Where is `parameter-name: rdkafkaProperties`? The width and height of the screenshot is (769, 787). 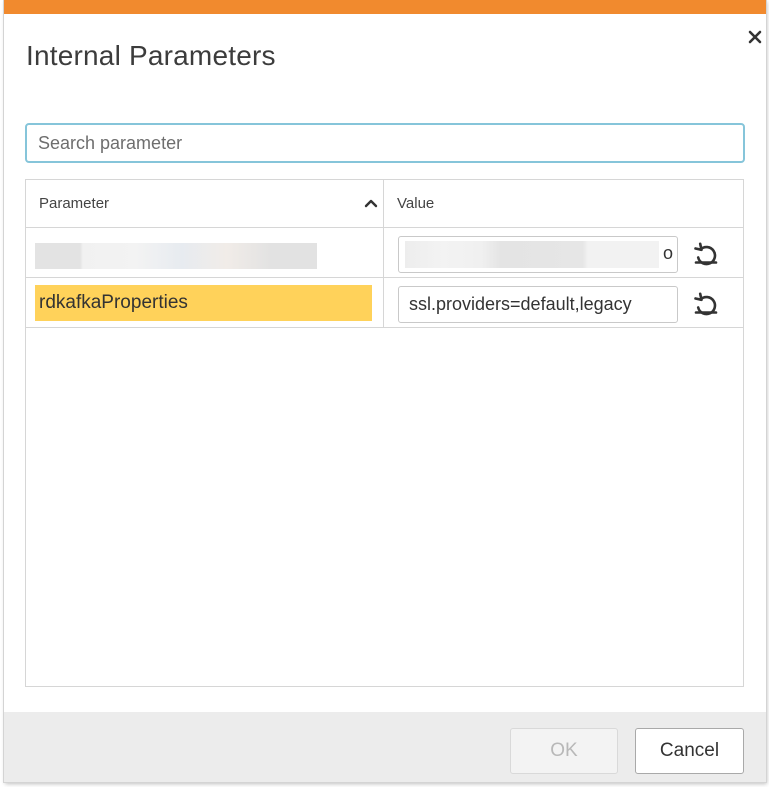
parameter-name: rdkafkaProperties is located at coordinates (203, 303).